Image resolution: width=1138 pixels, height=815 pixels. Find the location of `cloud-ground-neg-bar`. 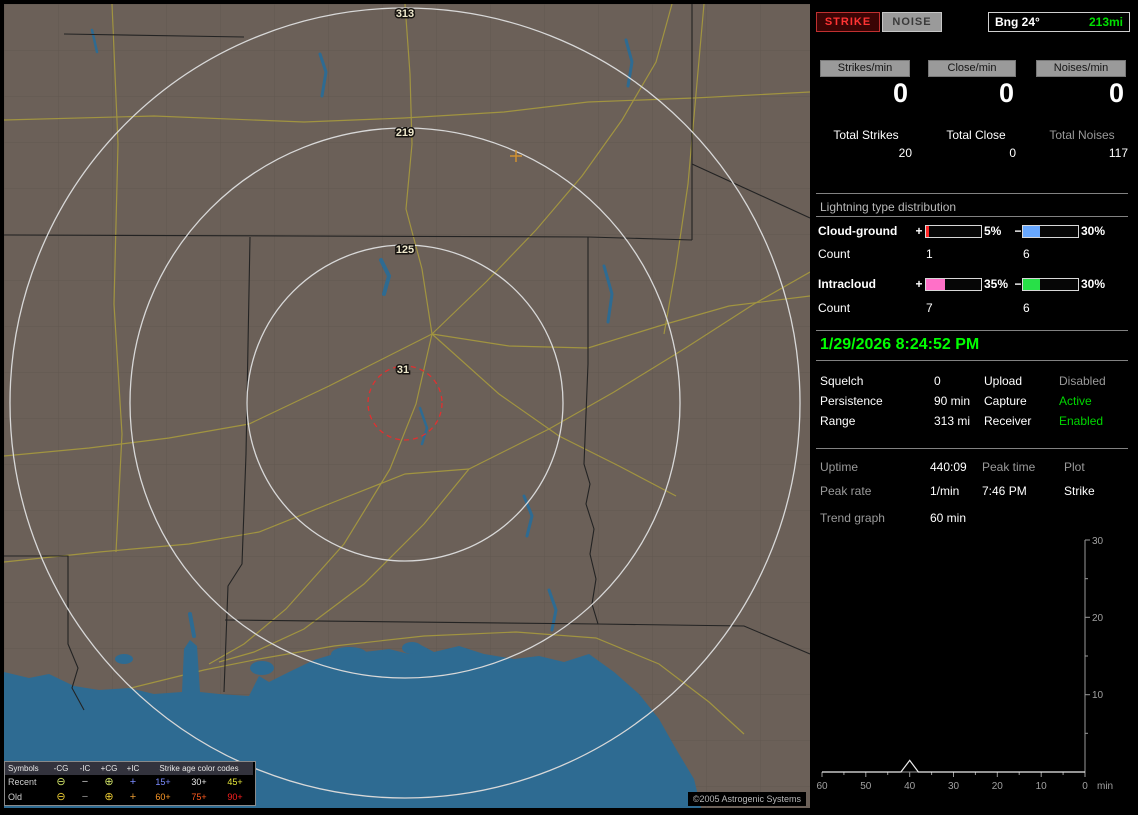

cloud-ground-neg-bar is located at coordinates (1050, 231).